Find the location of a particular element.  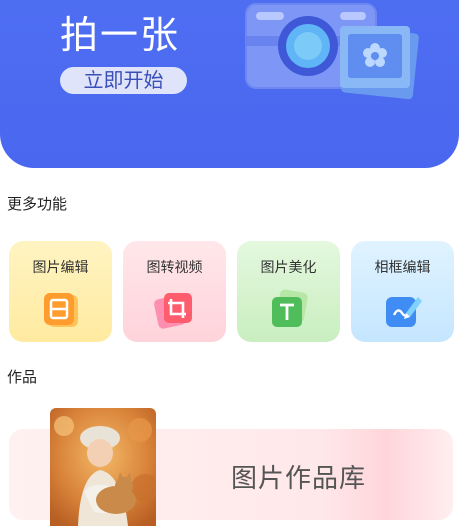

text-beautify-icon is located at coordinates (289, 308).